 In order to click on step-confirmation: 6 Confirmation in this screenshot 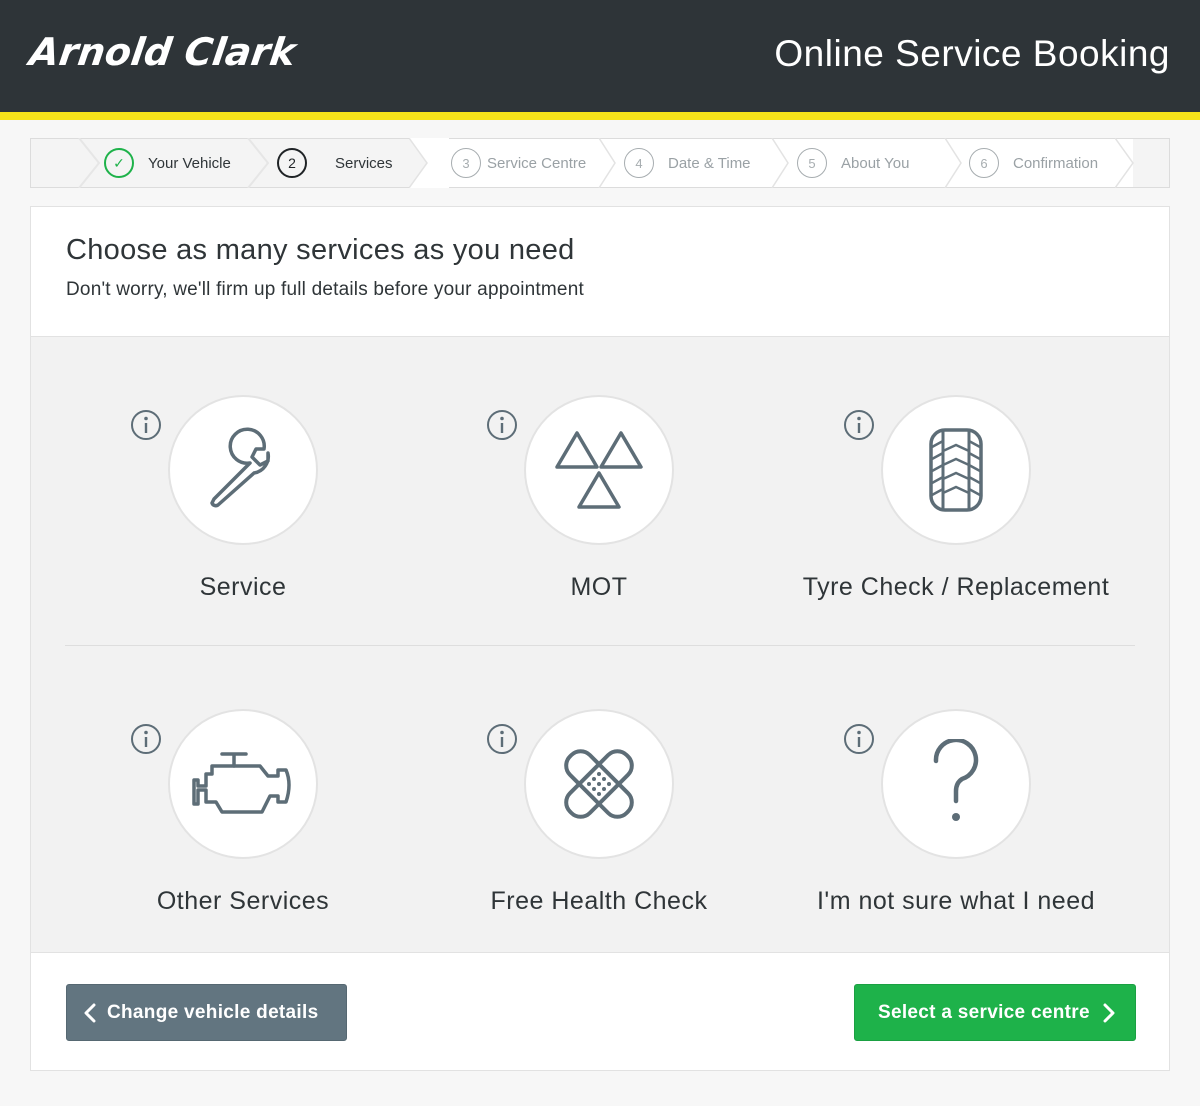, I will do `click(1033, 163)`.